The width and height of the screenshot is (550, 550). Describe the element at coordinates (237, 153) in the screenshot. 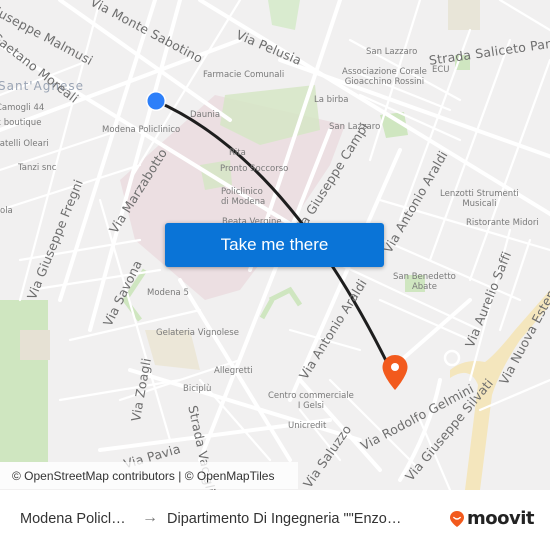

I see `poi-rita: Rita` at that location.